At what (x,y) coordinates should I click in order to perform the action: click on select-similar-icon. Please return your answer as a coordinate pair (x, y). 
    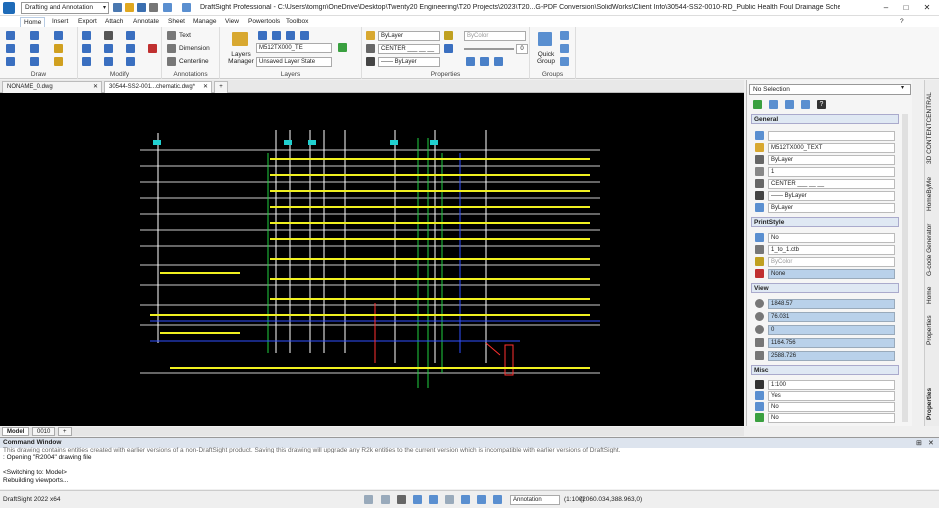
    Looking at the image, I should click on (498, 61).